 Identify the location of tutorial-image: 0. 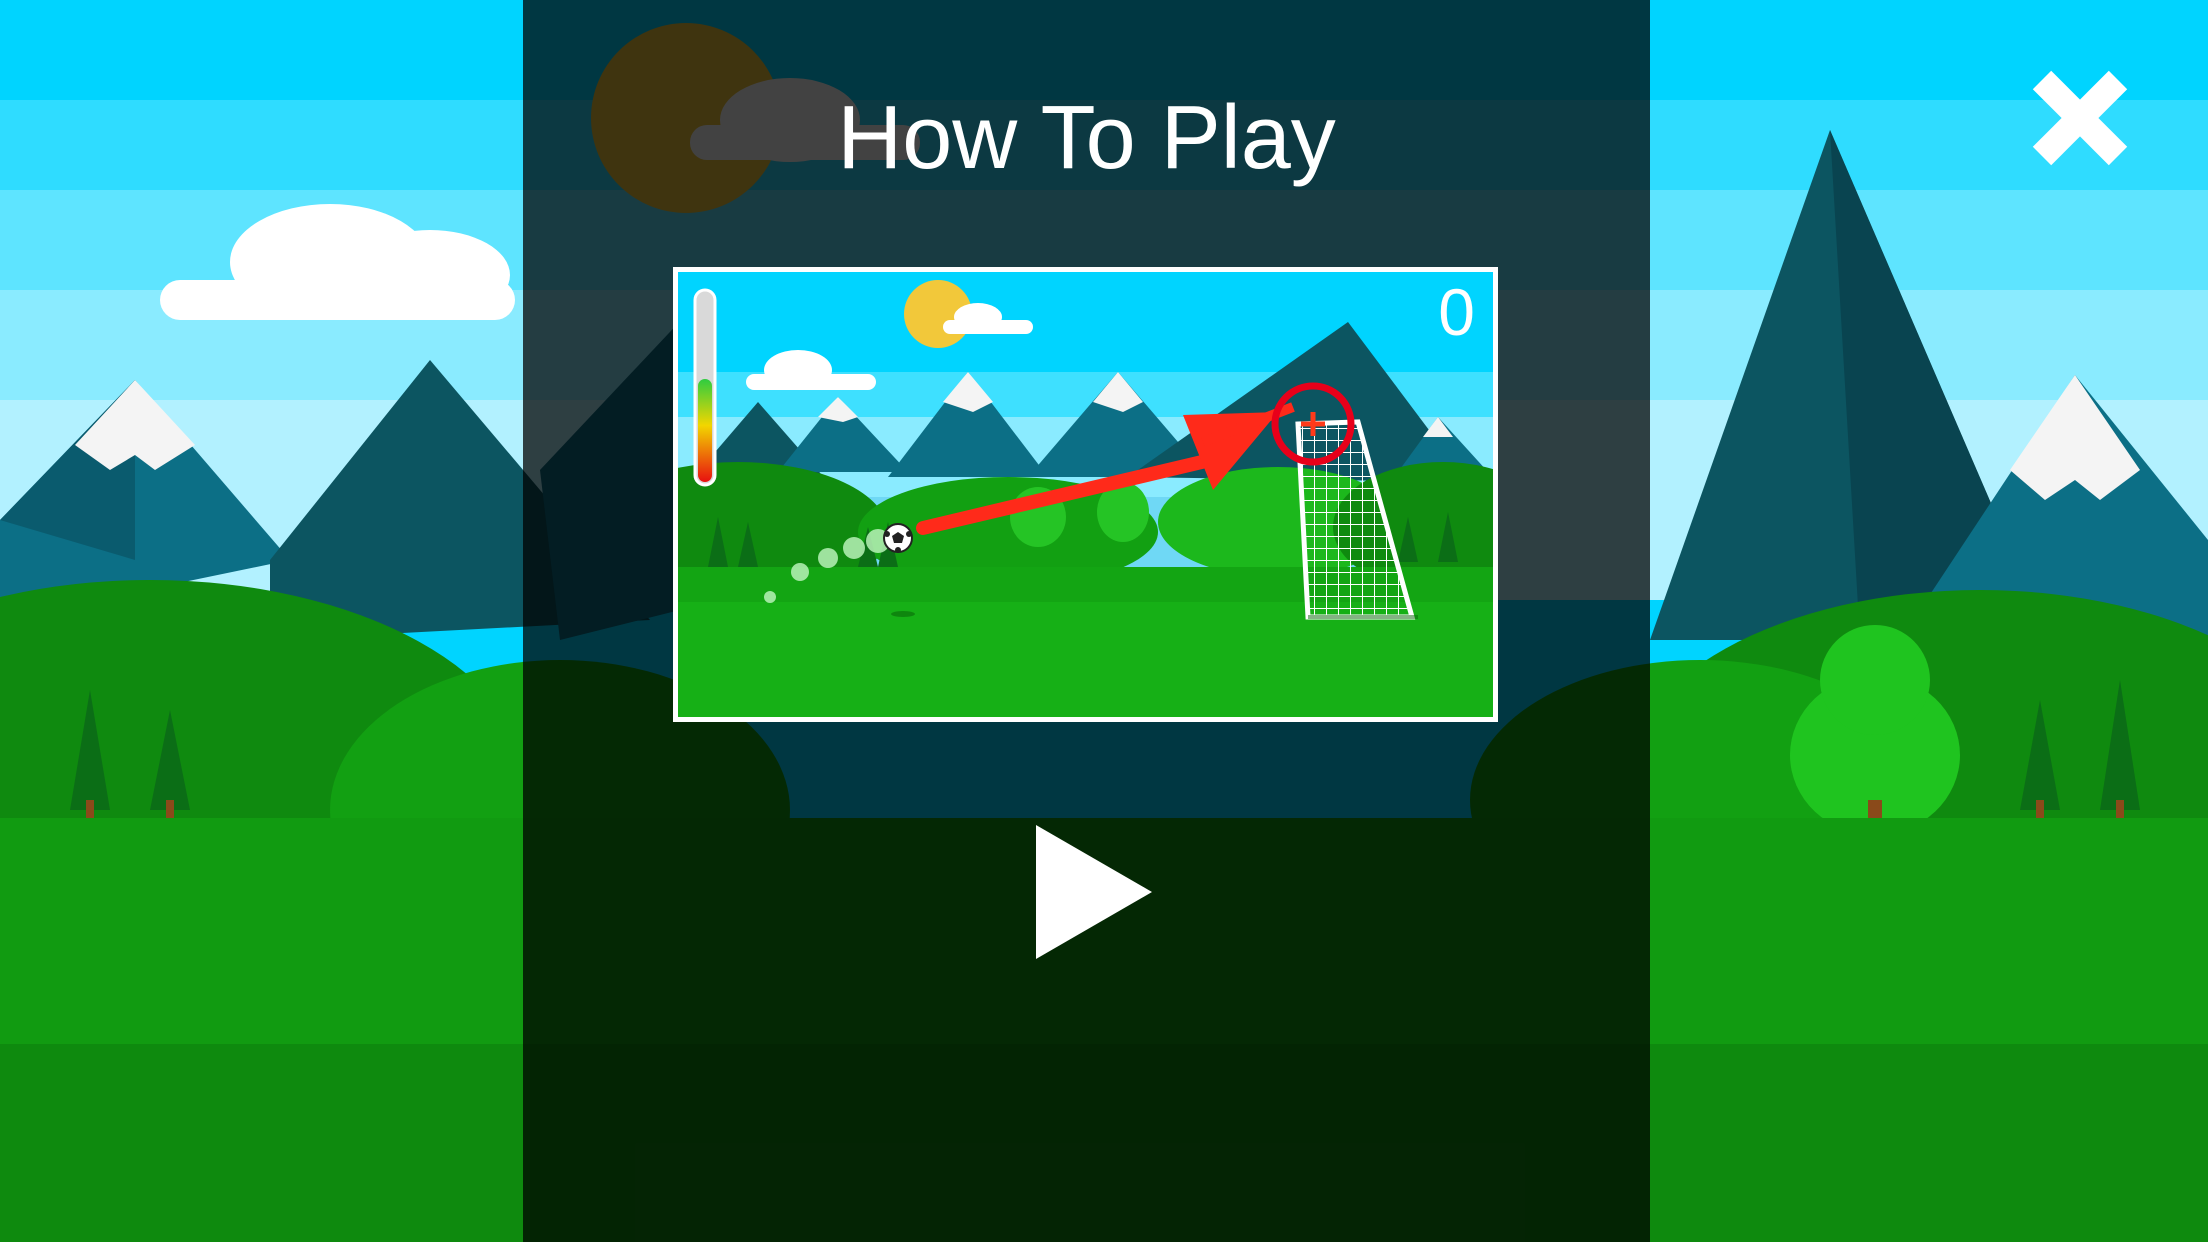
(1085, 494).